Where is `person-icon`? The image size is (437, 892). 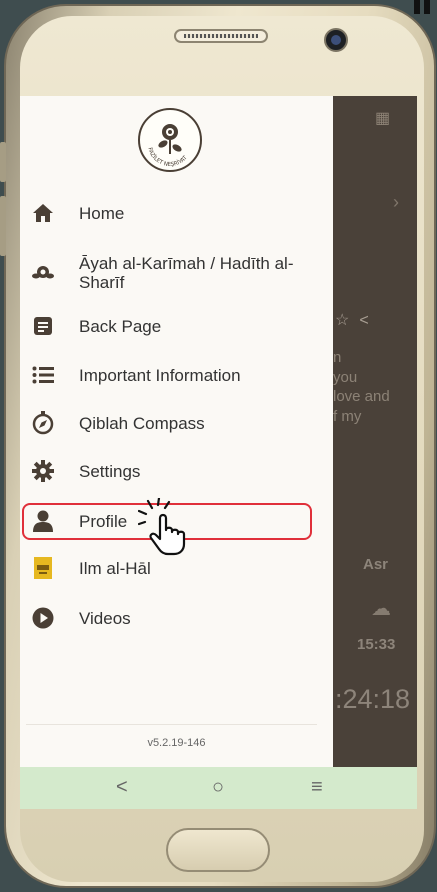
person-icon is located at coordinates (43, 521).